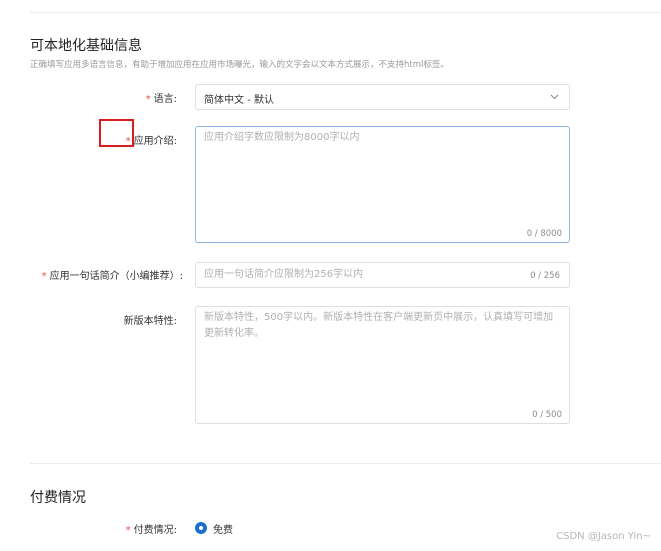 This screenshot has height=551, width=661. Describe the element at coordinates (547, 415) in the screenshot. I see `new-features-counter: 0 / 500` at that location.